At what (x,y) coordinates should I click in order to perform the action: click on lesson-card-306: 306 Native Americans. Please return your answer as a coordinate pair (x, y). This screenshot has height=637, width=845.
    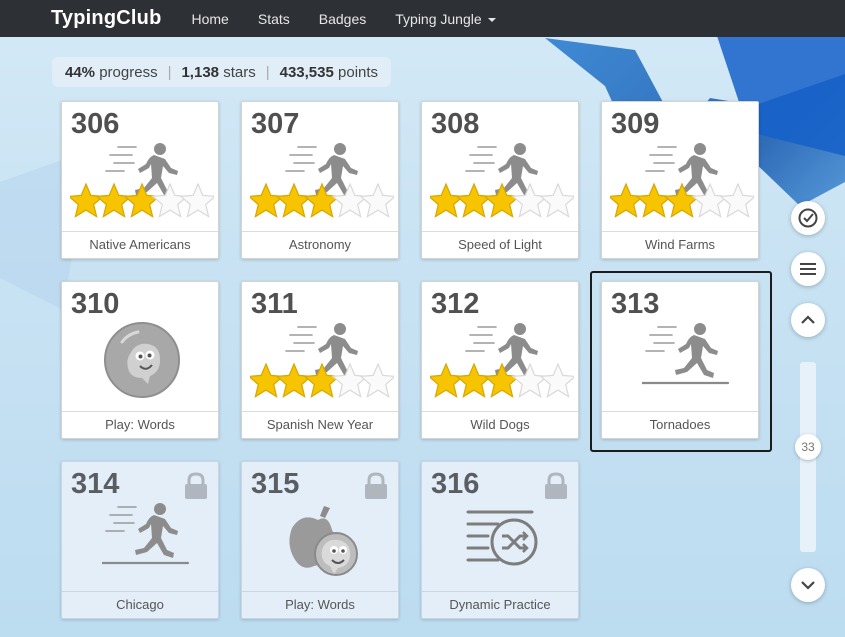
    Looking at the image, I should click on (140, 180).